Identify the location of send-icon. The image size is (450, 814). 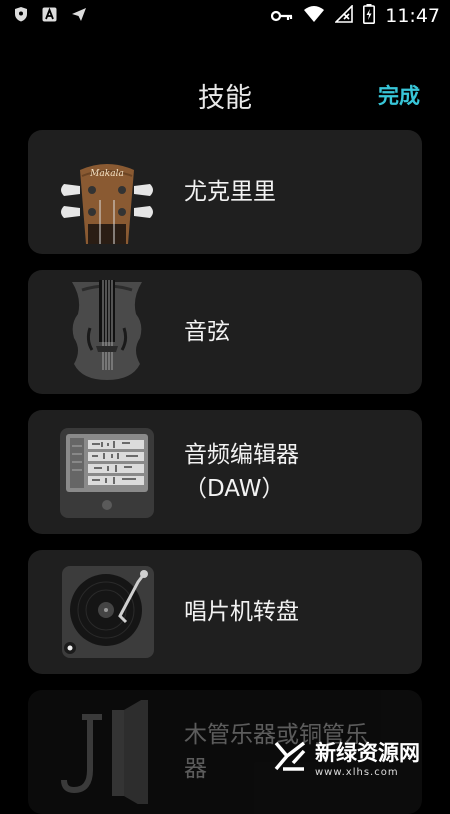
(79, 16).